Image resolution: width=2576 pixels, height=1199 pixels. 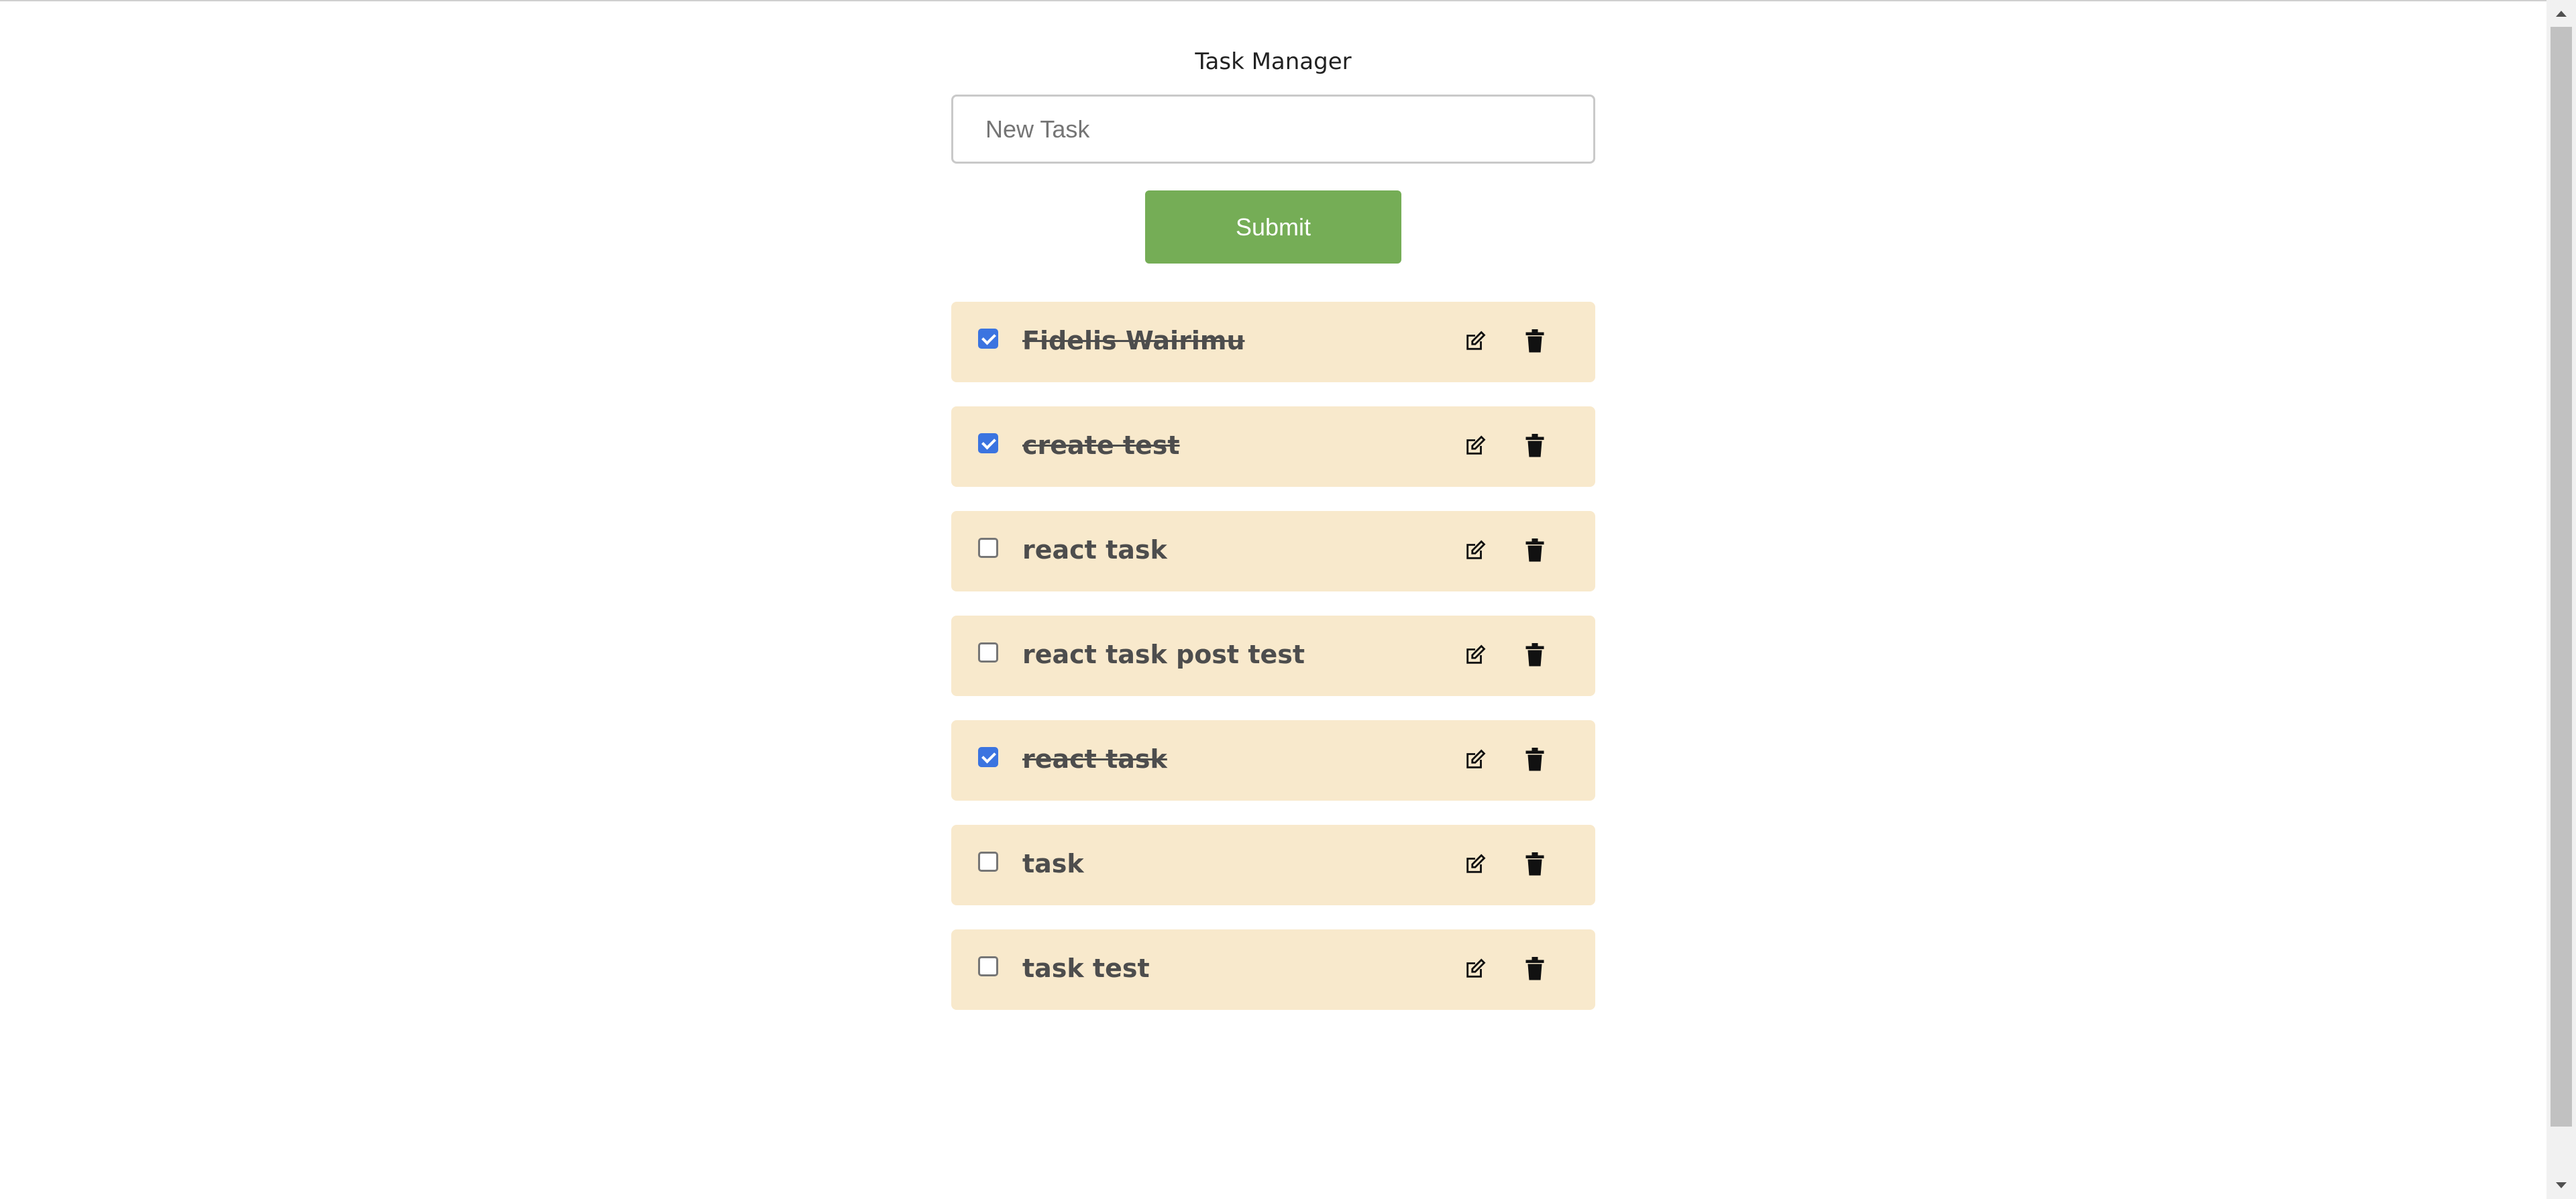 What do you see at coordinates (1273, 970) in the screenshot?
I see `task-item: task test` at bounding box center [1273, 970].